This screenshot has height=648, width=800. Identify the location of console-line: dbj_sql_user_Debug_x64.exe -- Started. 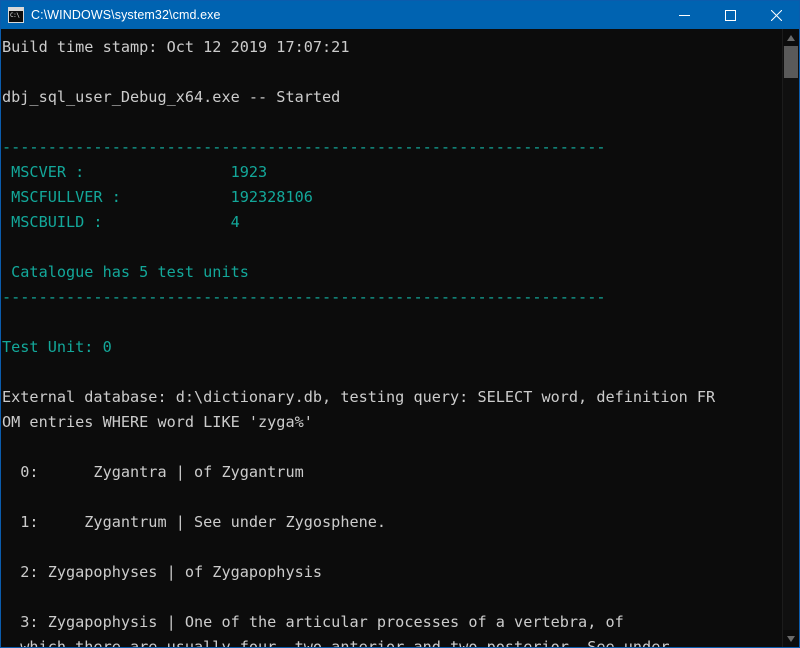
(171, 97).